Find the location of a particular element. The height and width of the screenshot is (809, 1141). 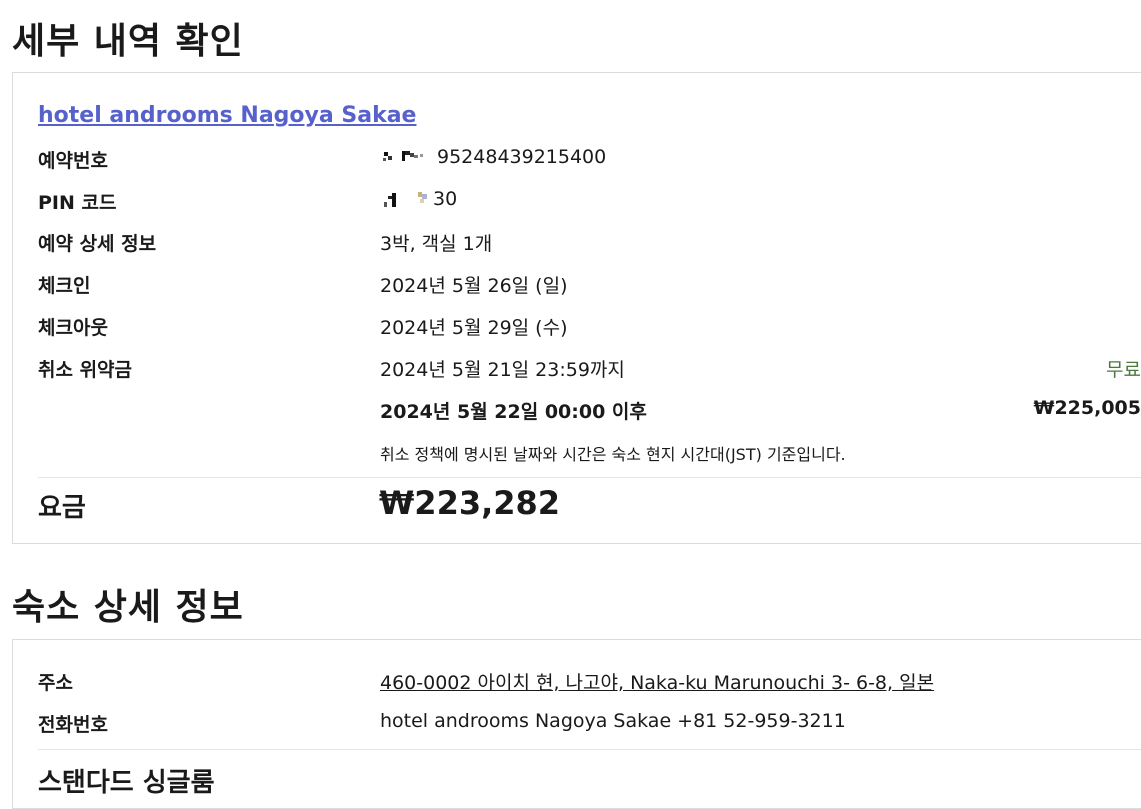

free-cancel-fee: 무료 is located at coordinates (1123, 368).